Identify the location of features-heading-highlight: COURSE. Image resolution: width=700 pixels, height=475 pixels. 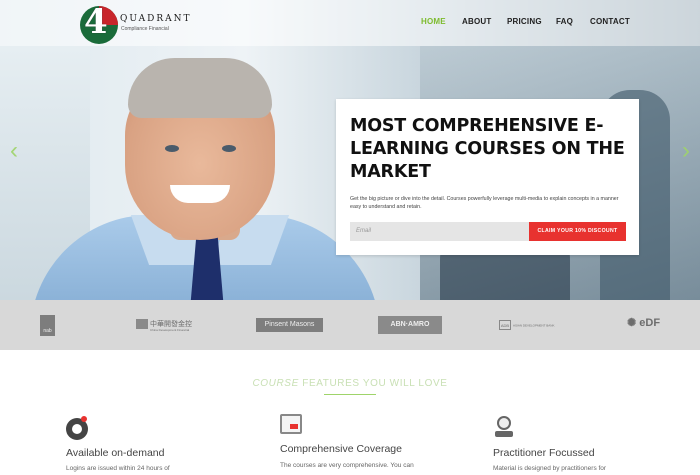
(275, 383).